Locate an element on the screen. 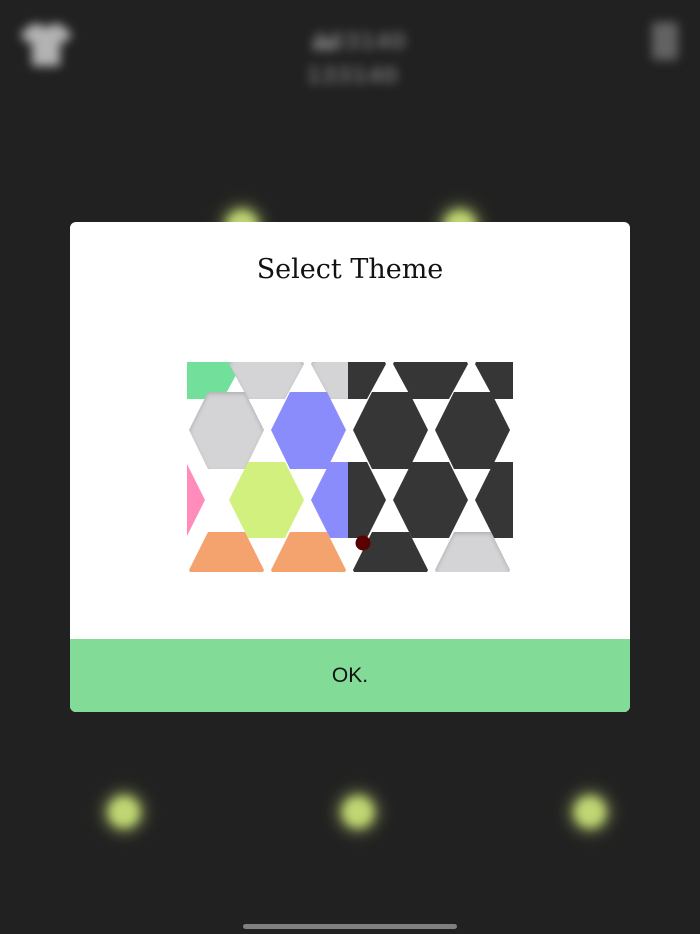 The image size is (700, 934). theme-preview is located at coordinates (350, 467).